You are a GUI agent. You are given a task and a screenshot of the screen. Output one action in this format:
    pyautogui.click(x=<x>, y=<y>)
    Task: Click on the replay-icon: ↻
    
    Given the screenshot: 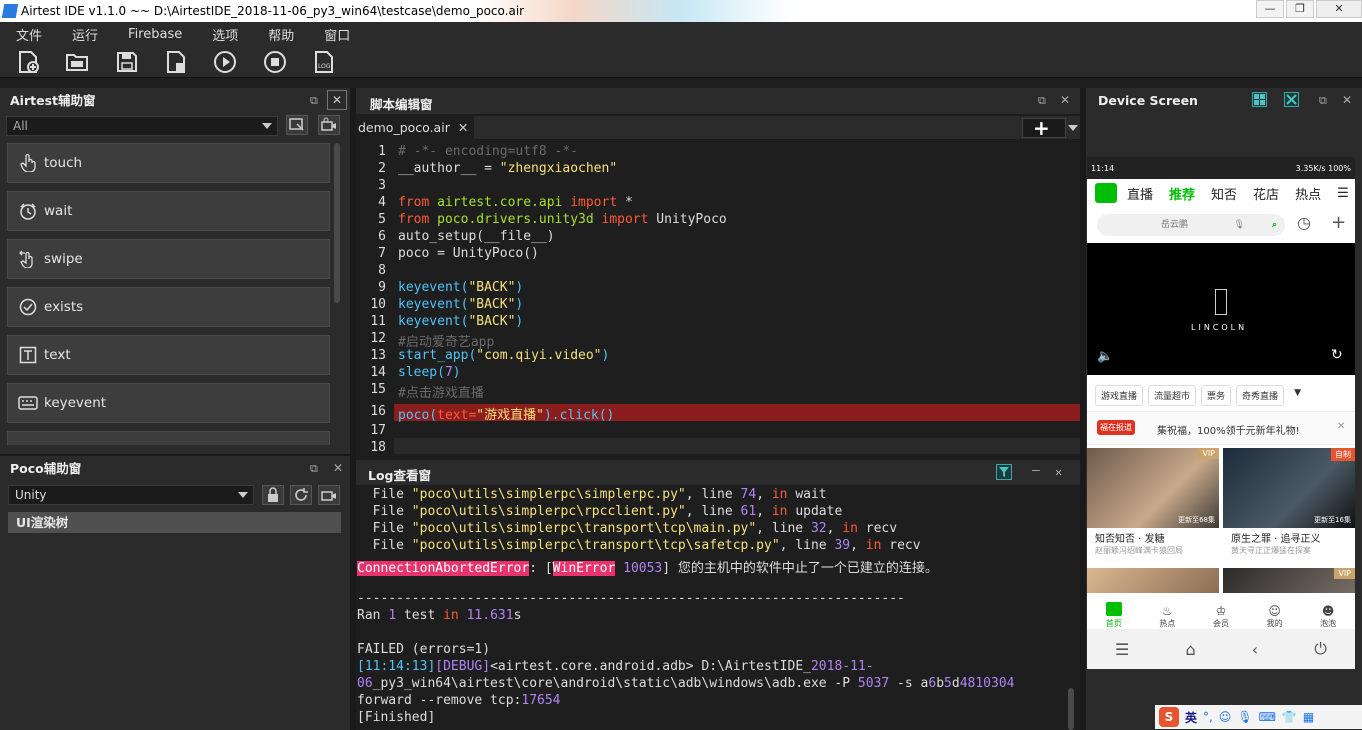 What is the action you would take?
    pyautogui.click(x=1337, y=355)
    